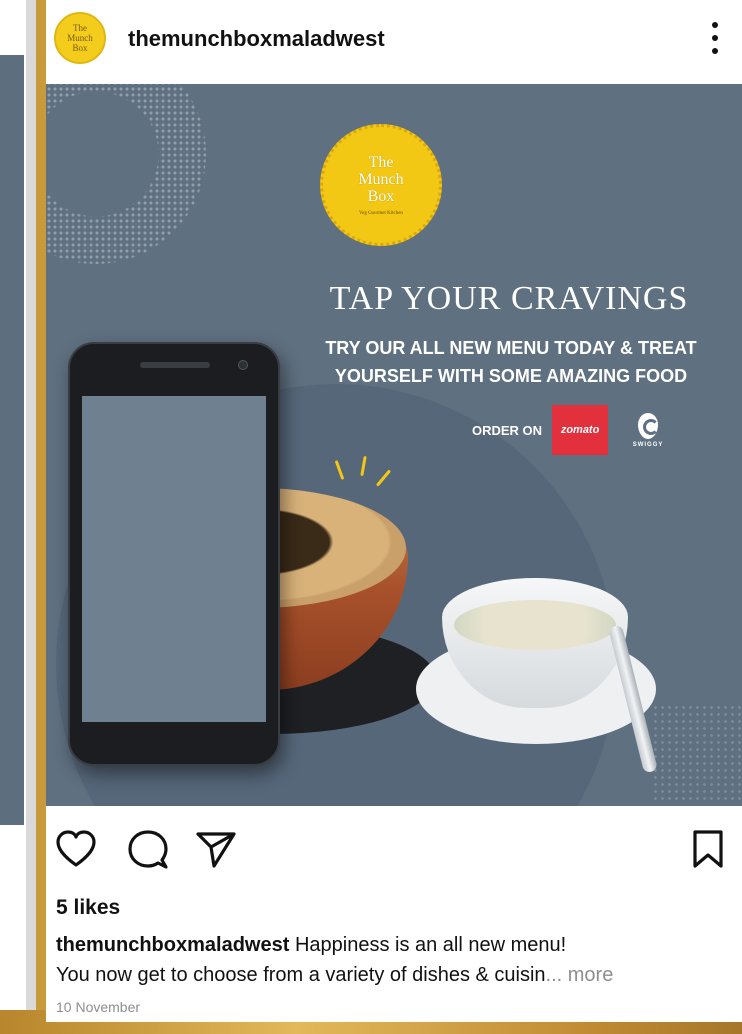 Image resolution: width=742 pixels, height=1034 pixels. What do you see at coordinates (588, 975) in the screenshot?
I see `caption-more-link: more` at bounding box center [588, 975].